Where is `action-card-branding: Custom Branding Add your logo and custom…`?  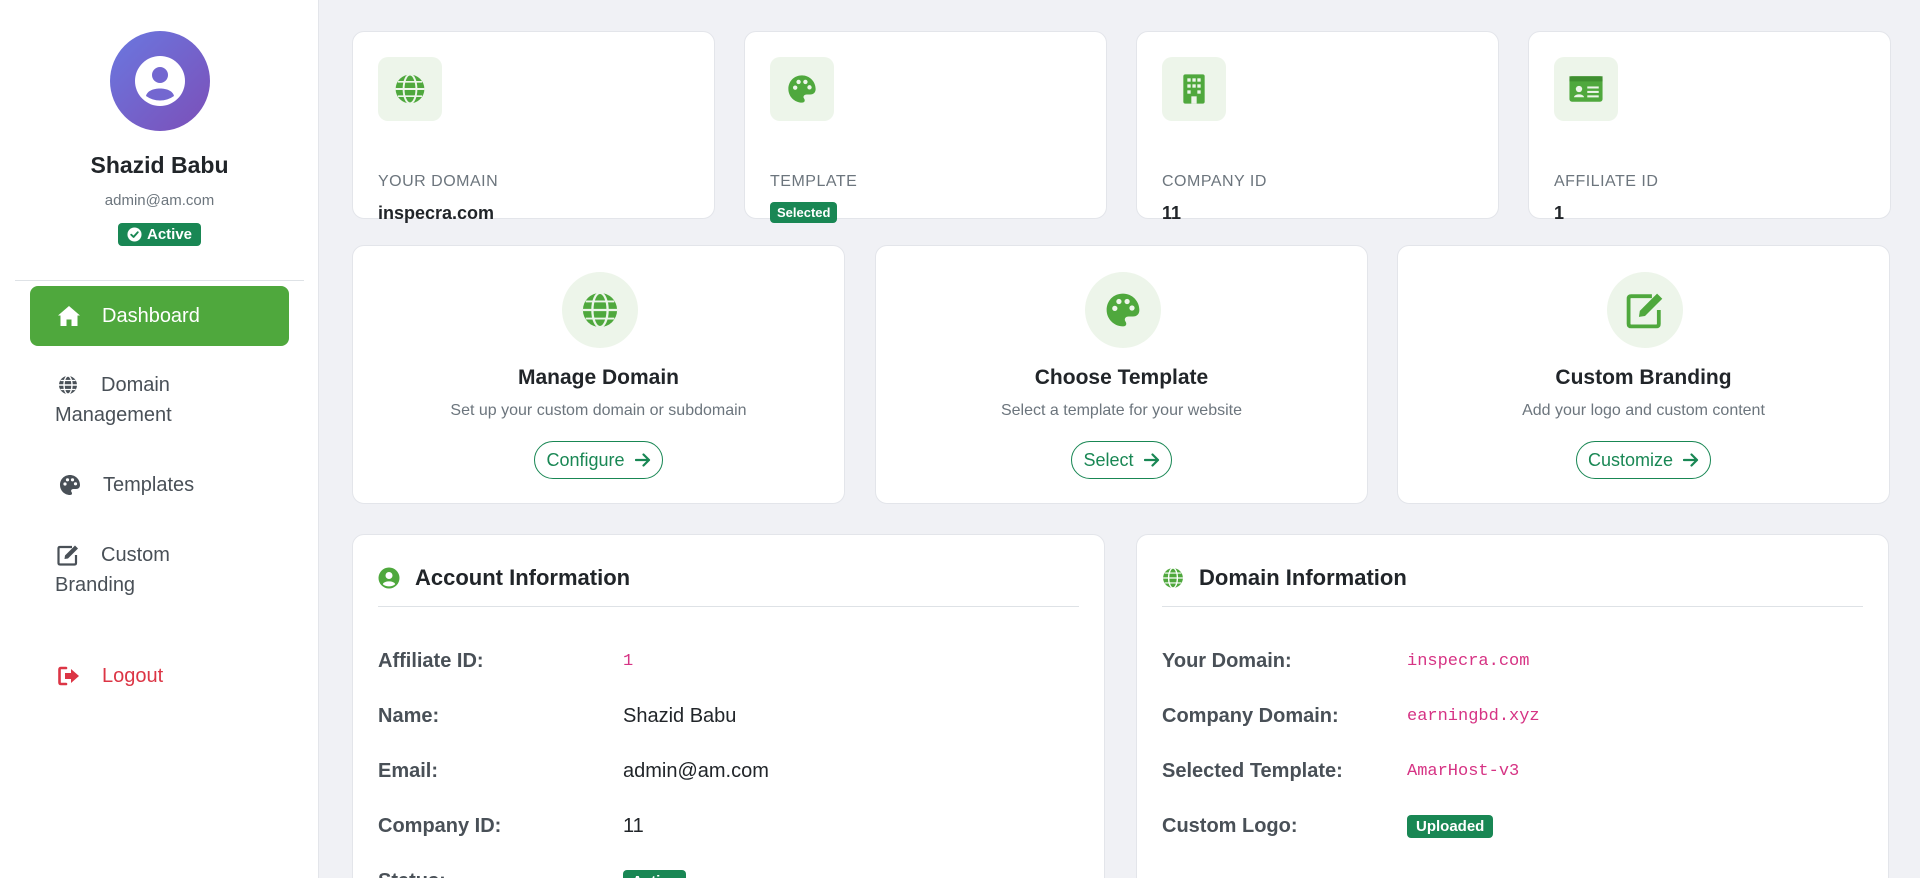 action-card-branding: Custom Branding Add your logo and custom… is located at coordinates (1643, 374).